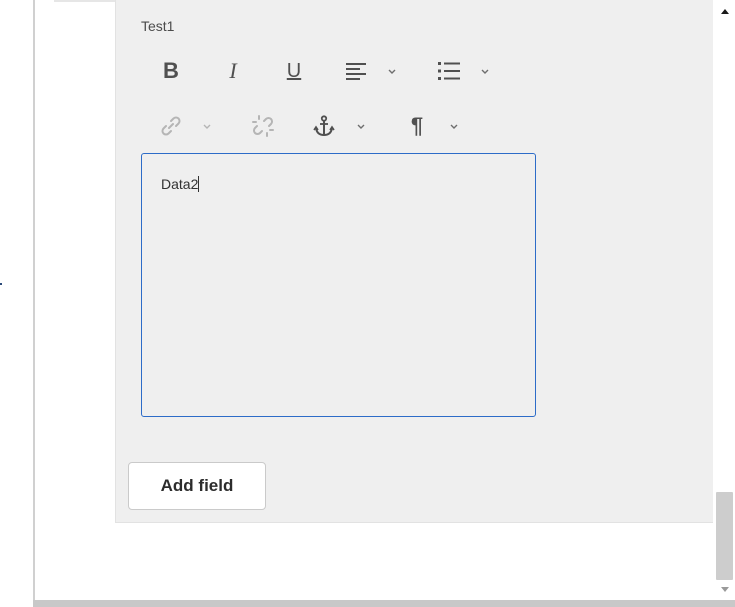 Image resolution: width=735 pixels, height=607 pixels. I want to click on link-icon, so click(171, 126).